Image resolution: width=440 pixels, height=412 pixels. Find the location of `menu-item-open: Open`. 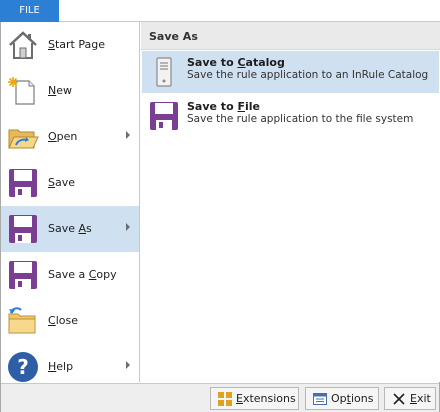

menu-item-open: Open is located at coordinates (70, 137).